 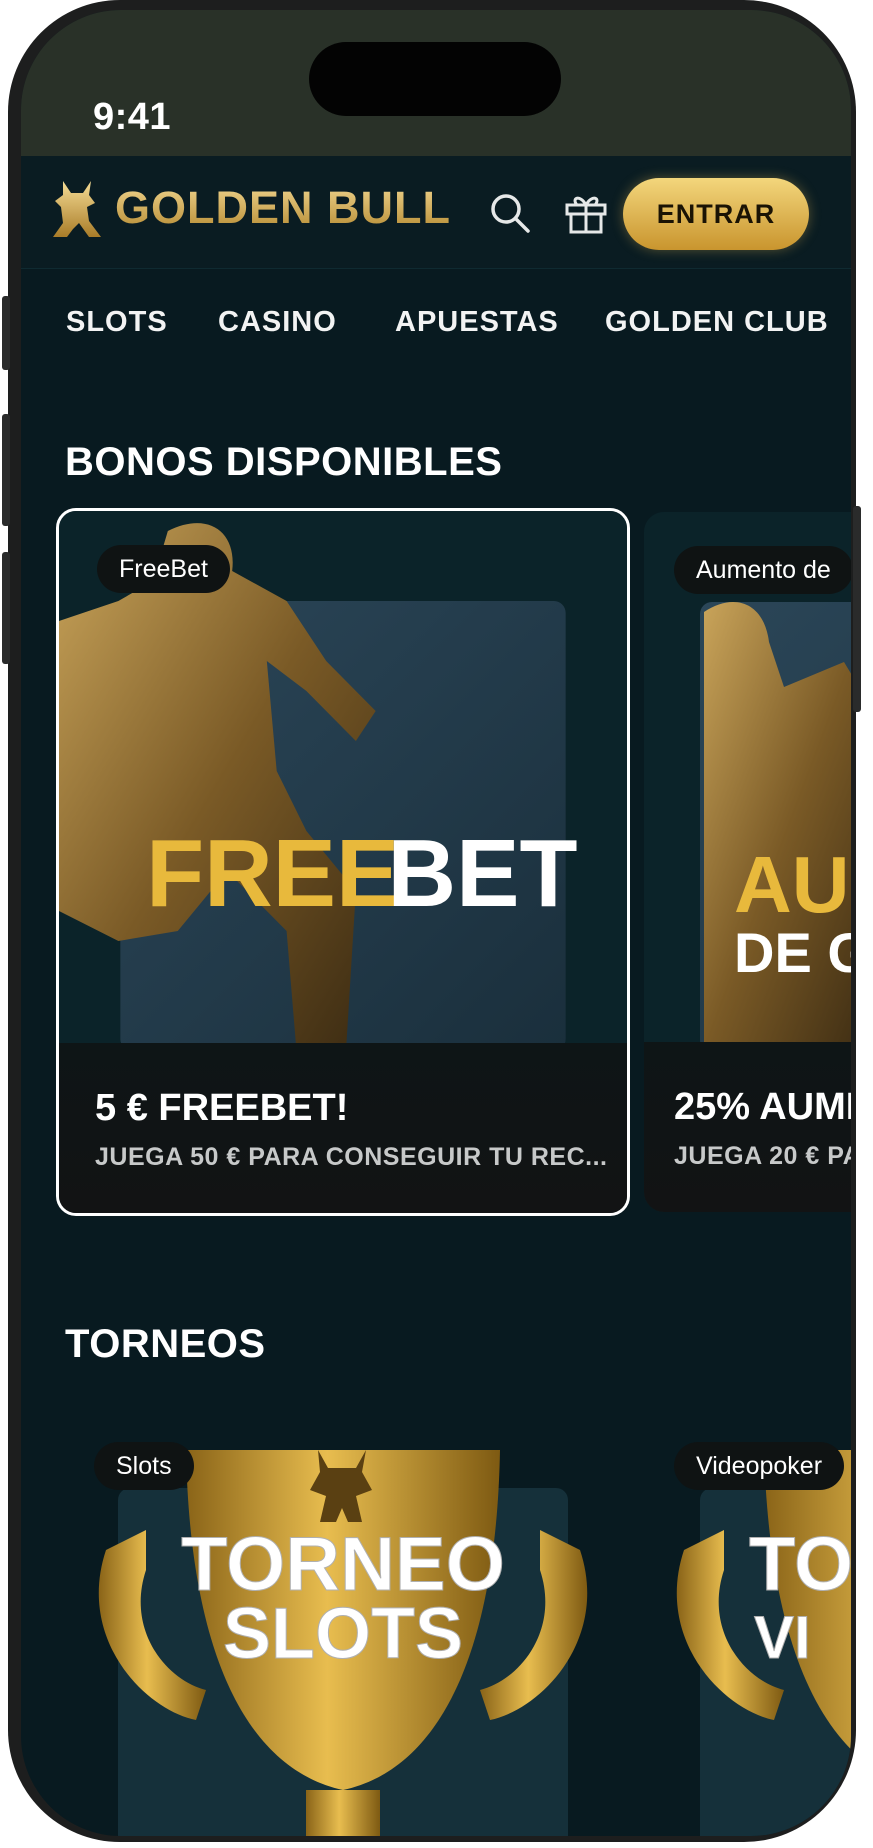 I want to click on logo-text: GOLDEN BULL, so click(x=283, y=207).